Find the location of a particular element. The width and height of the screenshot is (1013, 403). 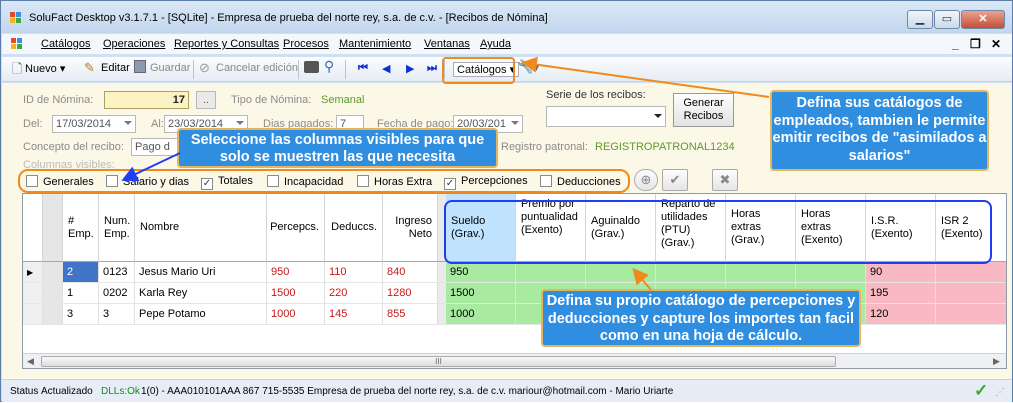

status-label: Status is located at coordinates (24, 391).